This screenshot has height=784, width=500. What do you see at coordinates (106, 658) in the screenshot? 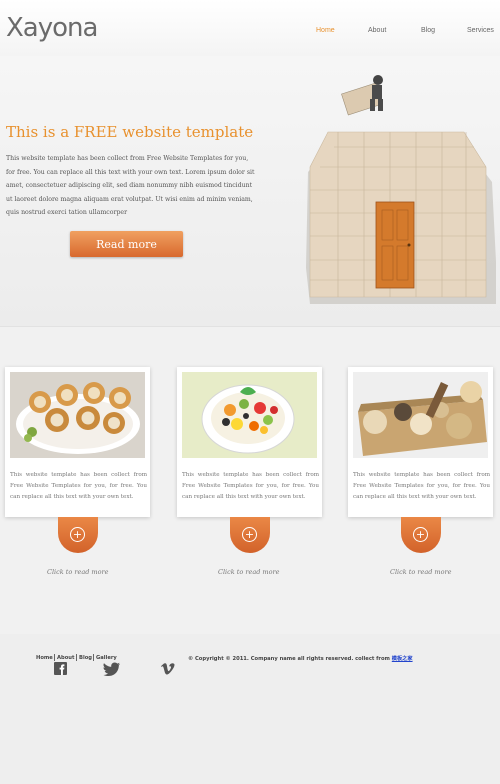
I see `footer-nav-gallery: Gallery` at bounding box center [106, 658].